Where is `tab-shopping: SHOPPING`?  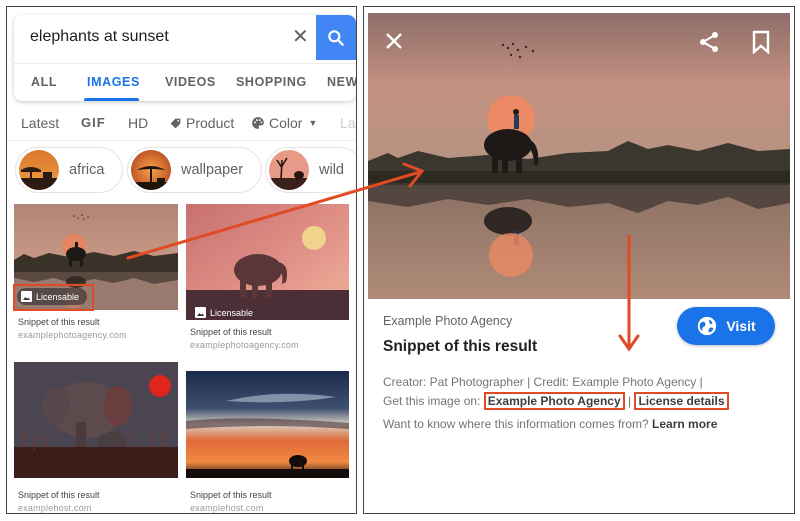
tab-shopping: SHOPPING is located at coordinates (271, 82).